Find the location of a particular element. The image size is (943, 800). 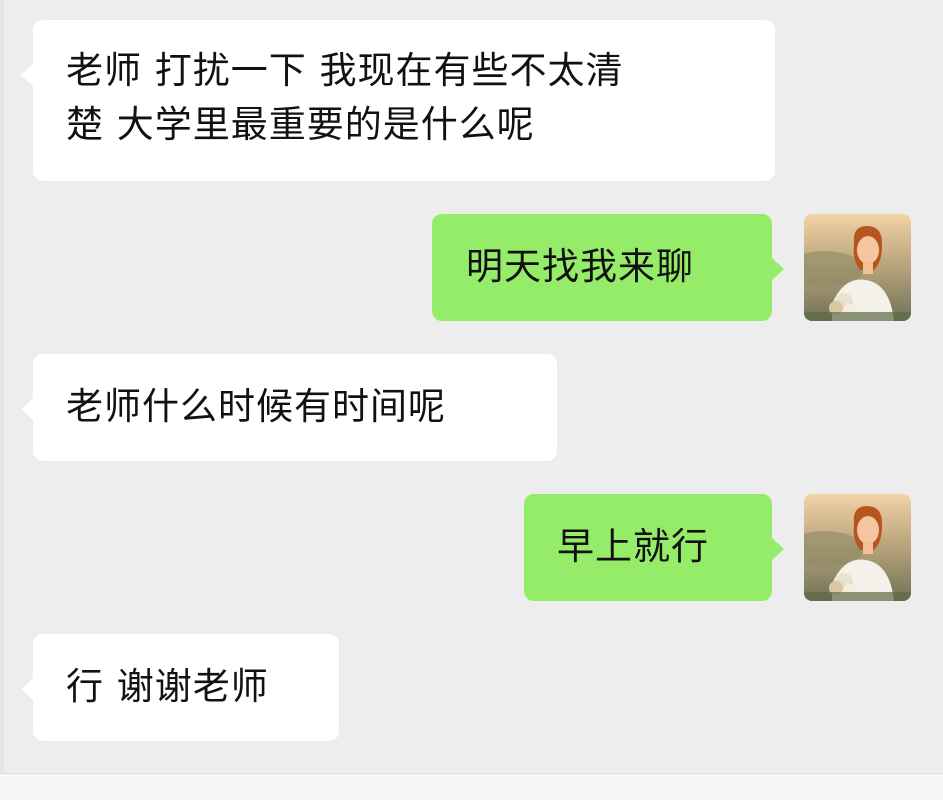

message-text: 早上就行 is located at coordinates (633, 546).